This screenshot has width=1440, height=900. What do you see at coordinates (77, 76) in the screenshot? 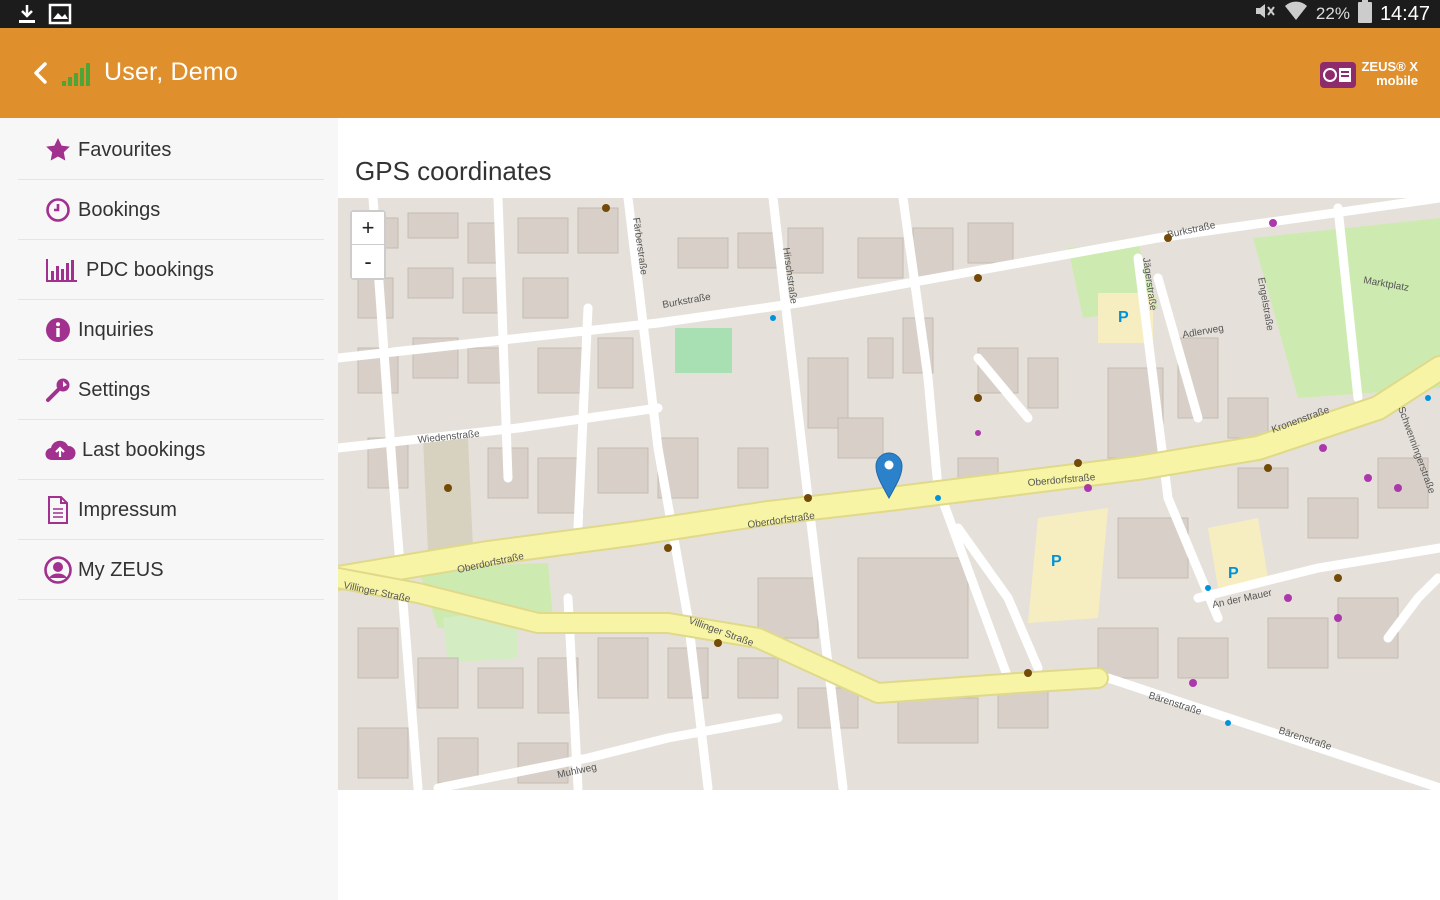
I see `connection-signal-icon` at bounding box center [77, 76].